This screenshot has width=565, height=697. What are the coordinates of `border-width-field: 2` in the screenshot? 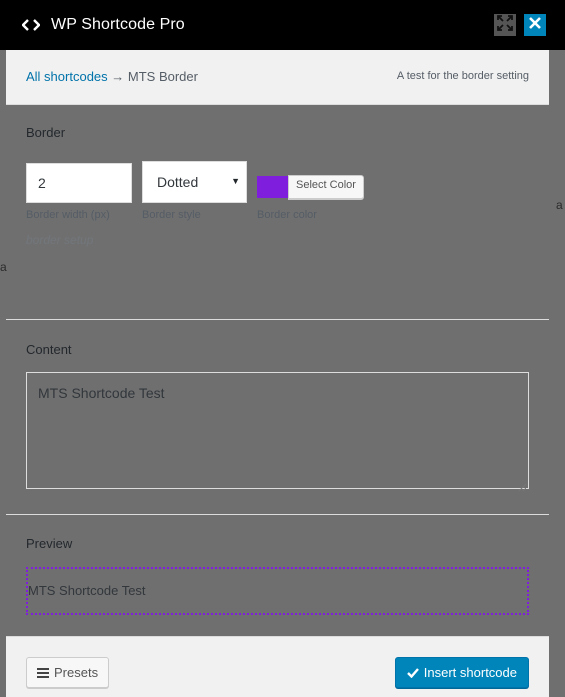 It's located at (79, 183).